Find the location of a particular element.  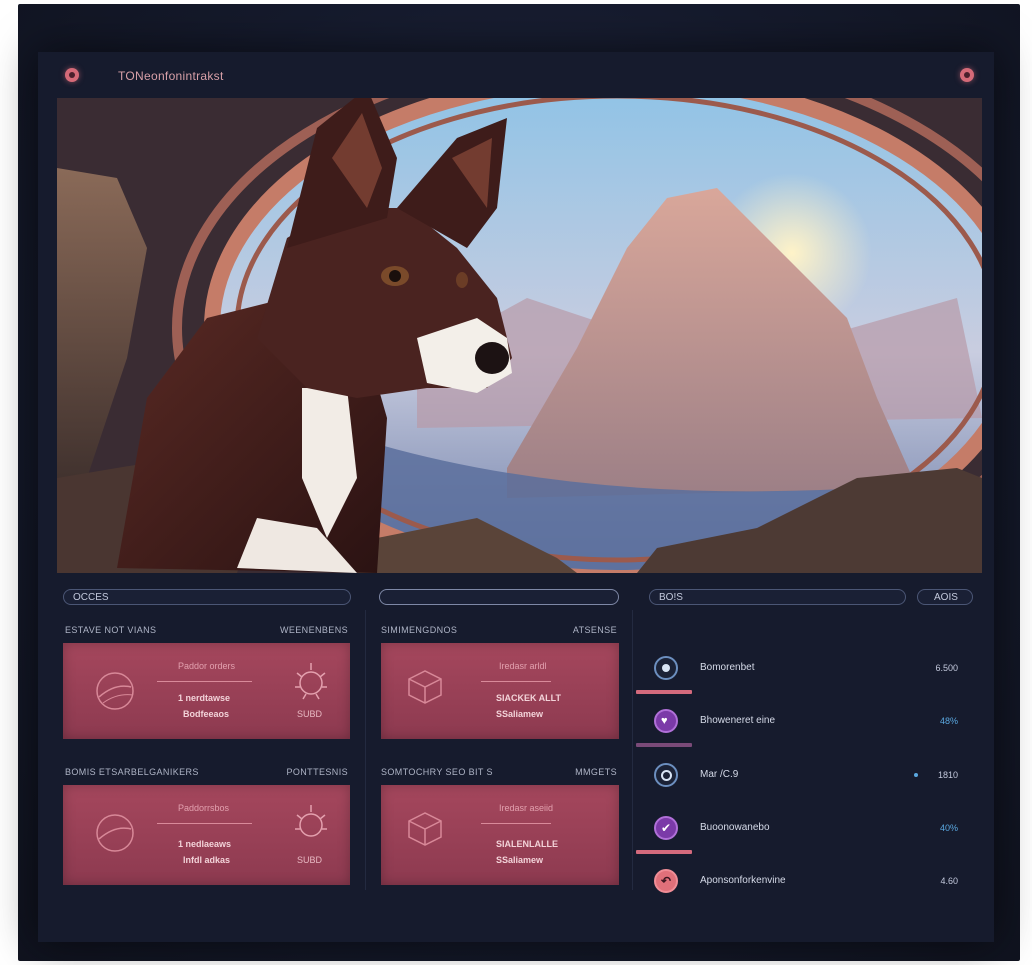

list-item-value: 48% is located at coordinates (948, 721).